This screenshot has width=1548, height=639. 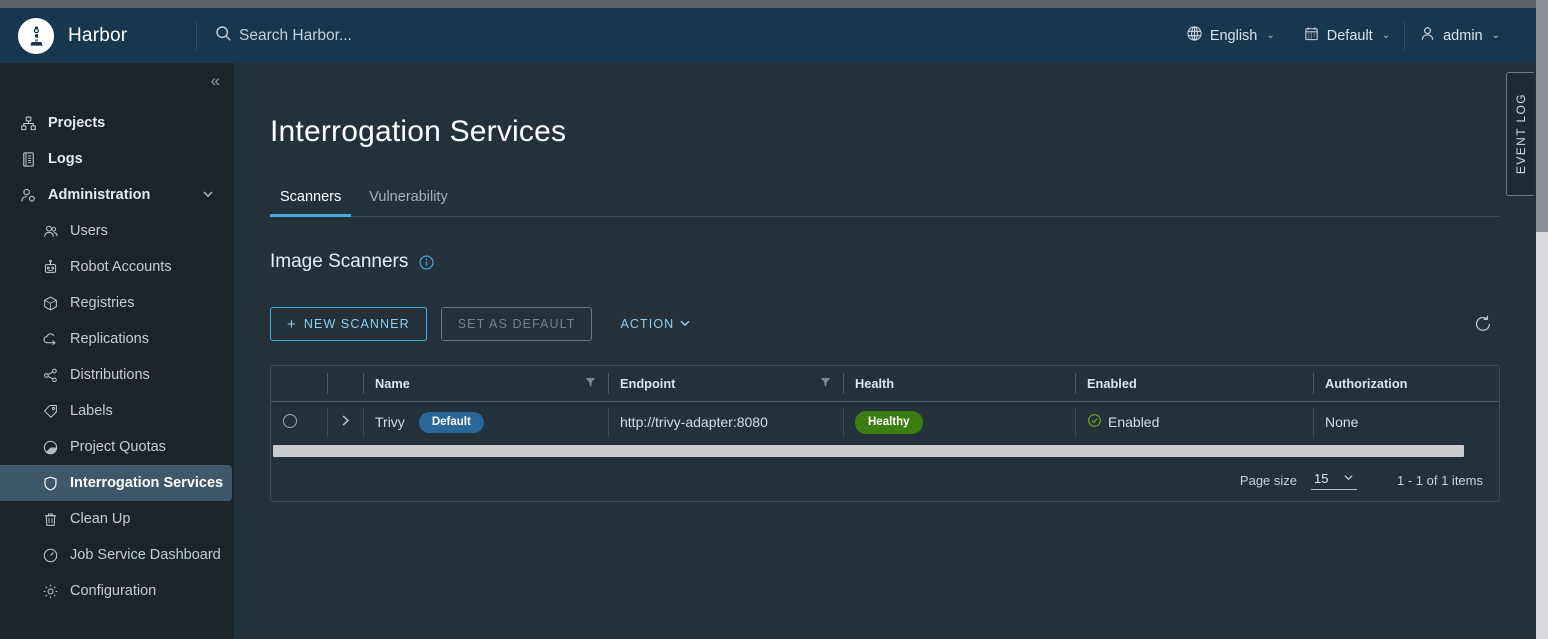 I want to click on sidebar-item-label: Project Quotas, so click(x=118, y=447).